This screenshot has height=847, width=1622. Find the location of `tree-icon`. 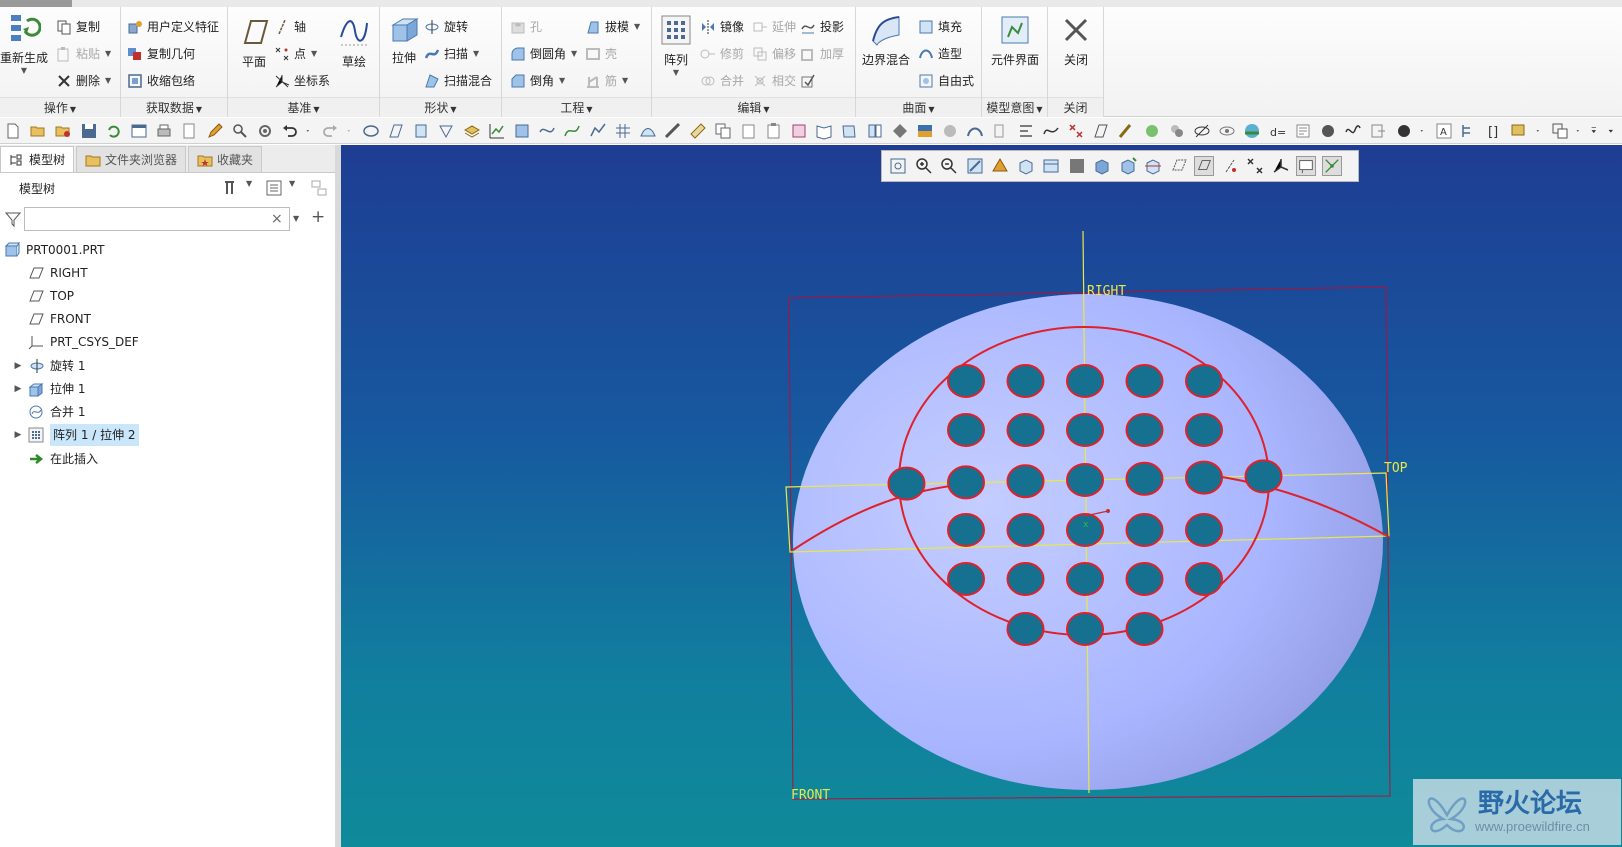

tree-icon is located at coordinates (1469, 131).